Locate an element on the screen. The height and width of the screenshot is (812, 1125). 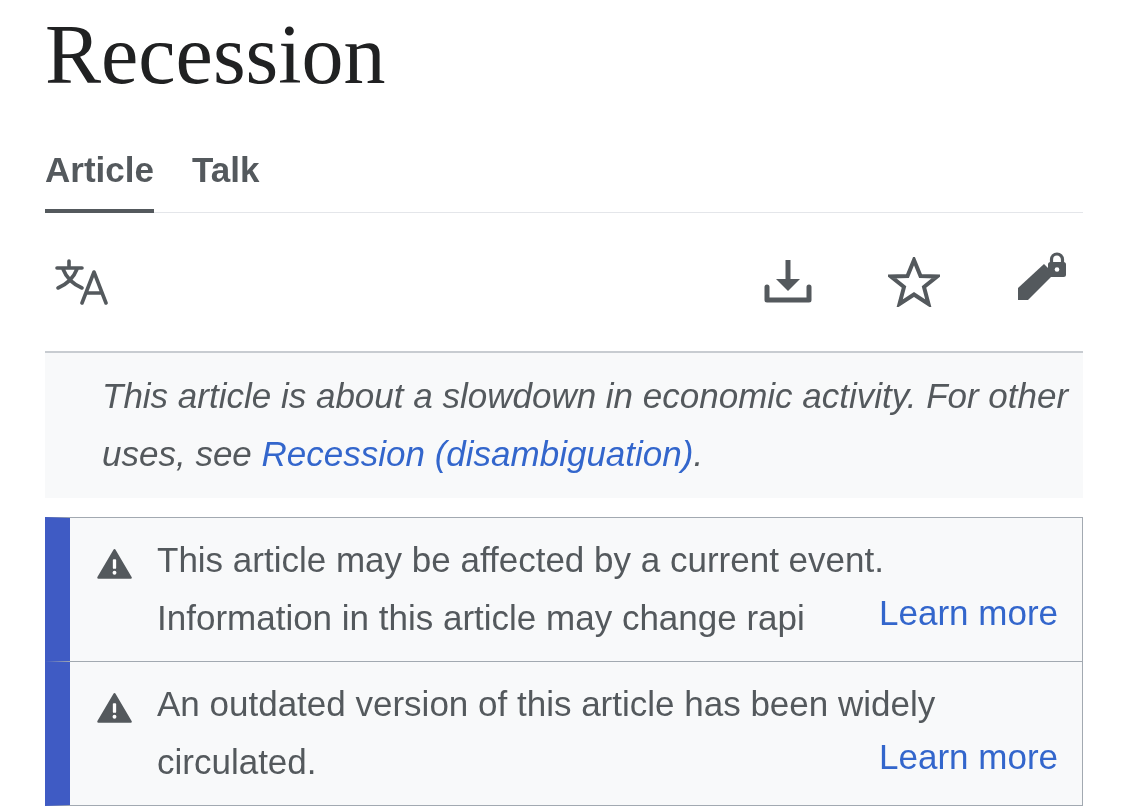
tab: Article is located at coordinates (99, 181).